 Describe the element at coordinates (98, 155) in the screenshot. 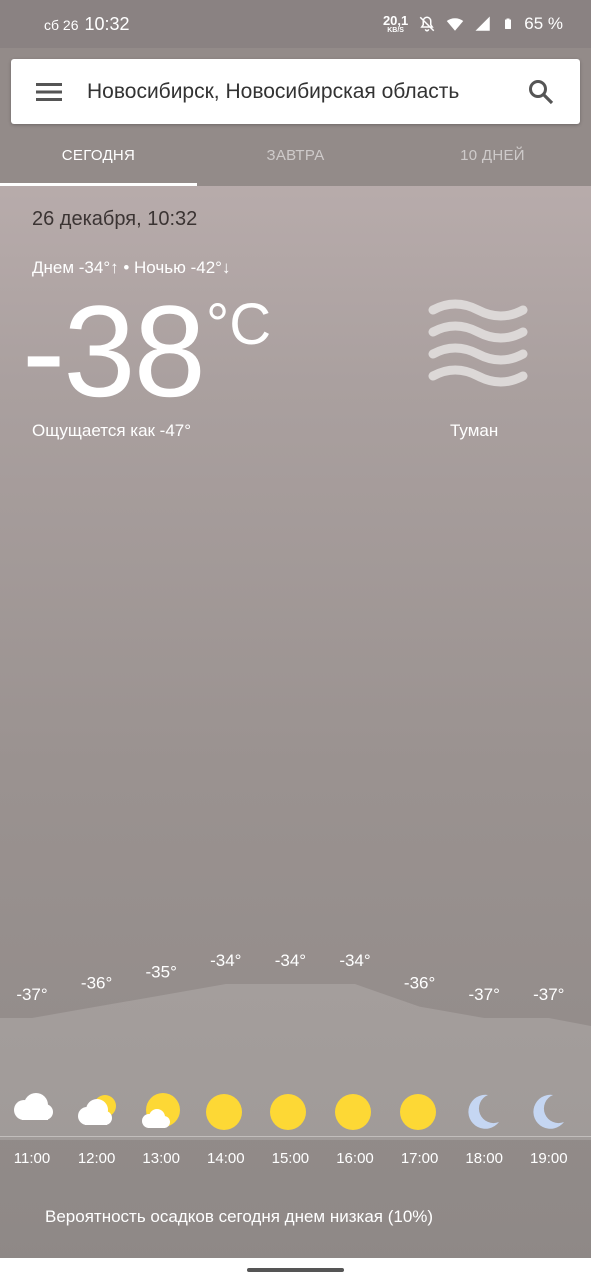

I see `tab-today: СЕГОДНЯ` at that location.